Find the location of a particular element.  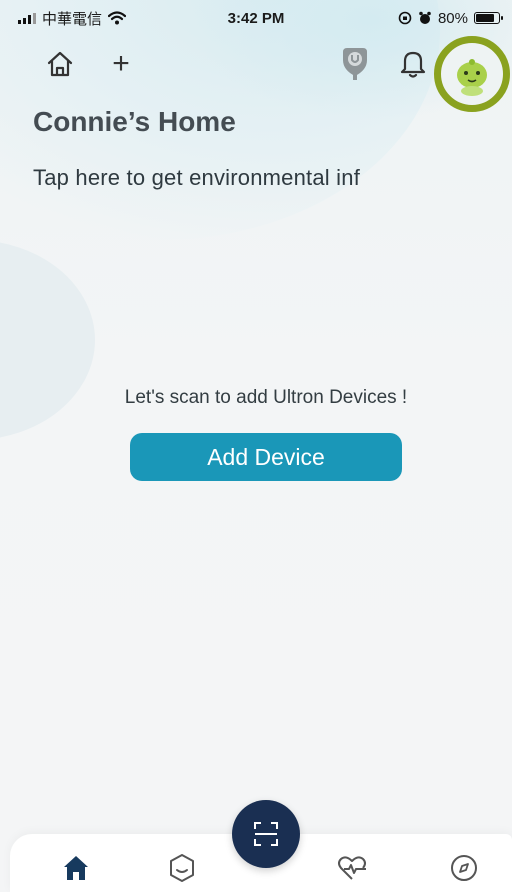

profile-avatar-button is located at coordinates (472, 74).